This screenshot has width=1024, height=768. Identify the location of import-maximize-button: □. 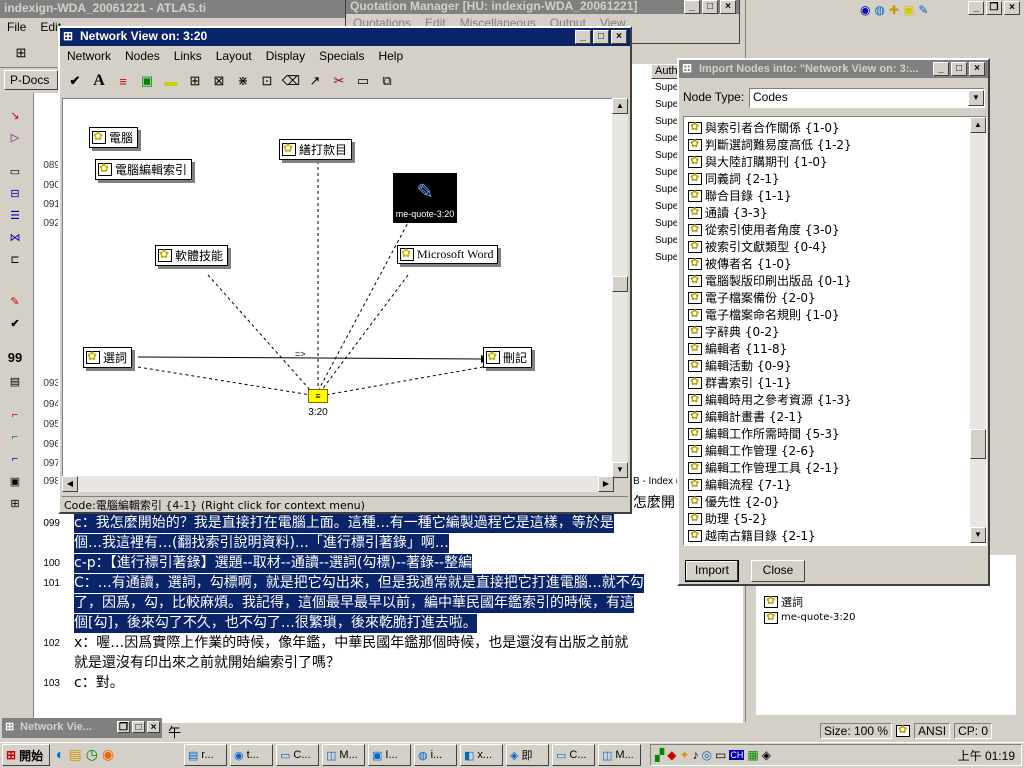
(959, 69).